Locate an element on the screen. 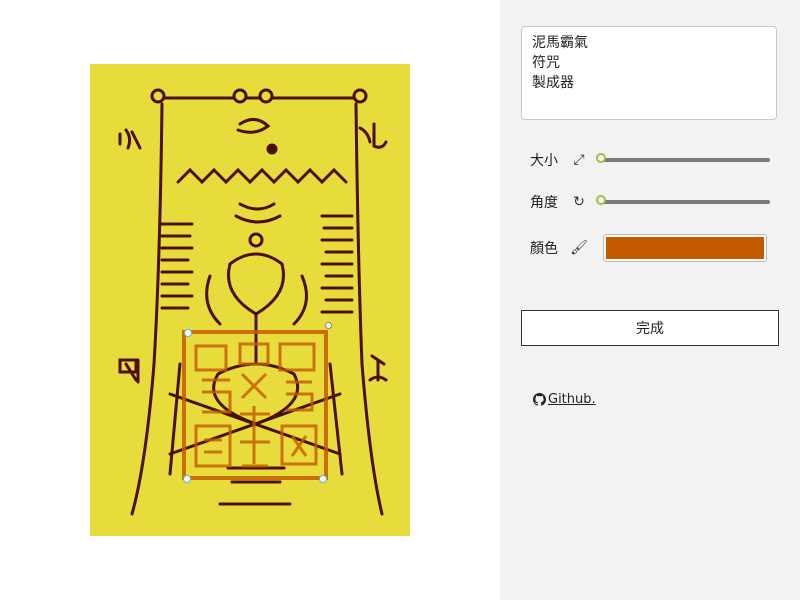  github-icon is located at coordinates (539, 399).